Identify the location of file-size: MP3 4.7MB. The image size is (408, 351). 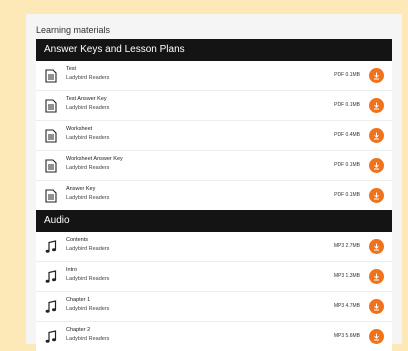
(346, 306).